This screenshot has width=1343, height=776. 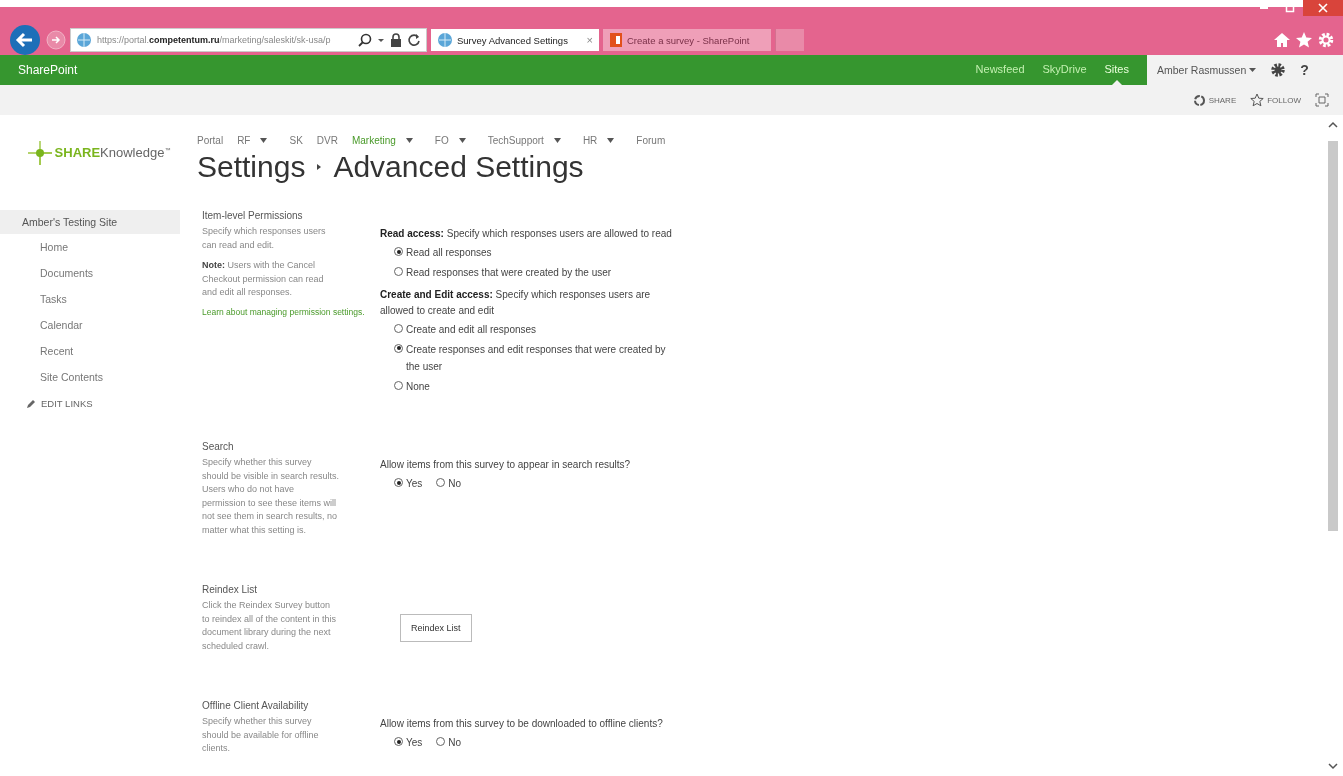 What do you see at coordinates (1214, 100) in the screenshot?
I see `share-button: SHARE` at bounding box center [1214, 100].